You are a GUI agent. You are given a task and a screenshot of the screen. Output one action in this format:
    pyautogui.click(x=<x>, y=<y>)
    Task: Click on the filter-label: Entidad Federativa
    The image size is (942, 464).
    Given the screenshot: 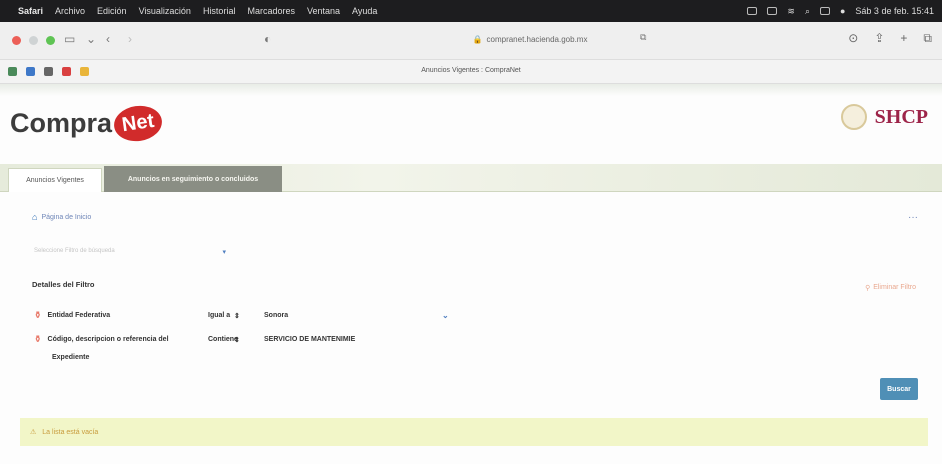 What is the action you would take?
    pyautogui.click(x=79, y=315)
    